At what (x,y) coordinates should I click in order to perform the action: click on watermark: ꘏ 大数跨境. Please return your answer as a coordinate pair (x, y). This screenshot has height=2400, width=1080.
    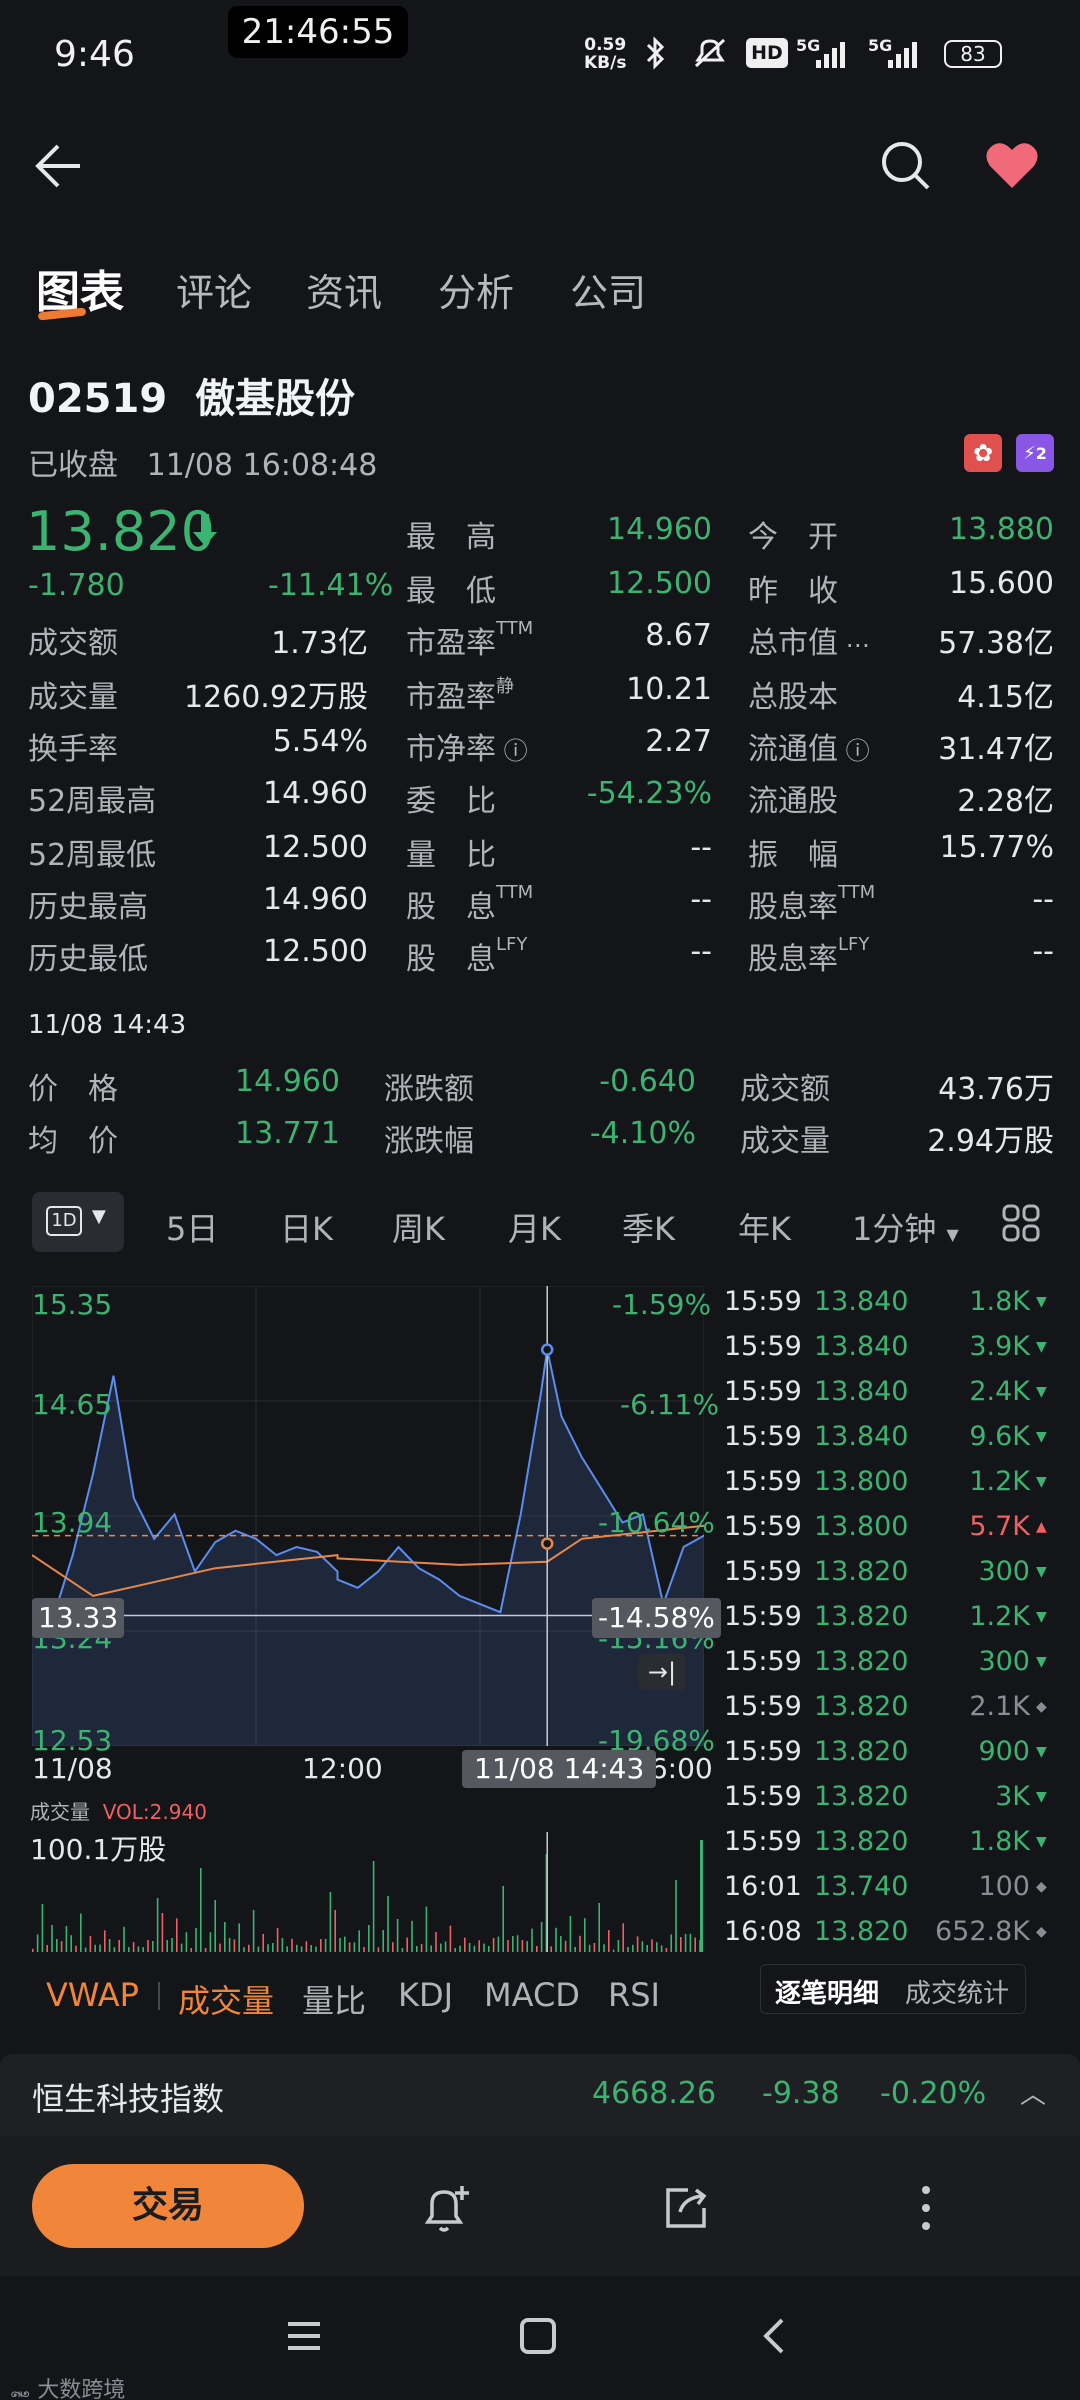
    Looking at the image, I should click on (67, 2386).